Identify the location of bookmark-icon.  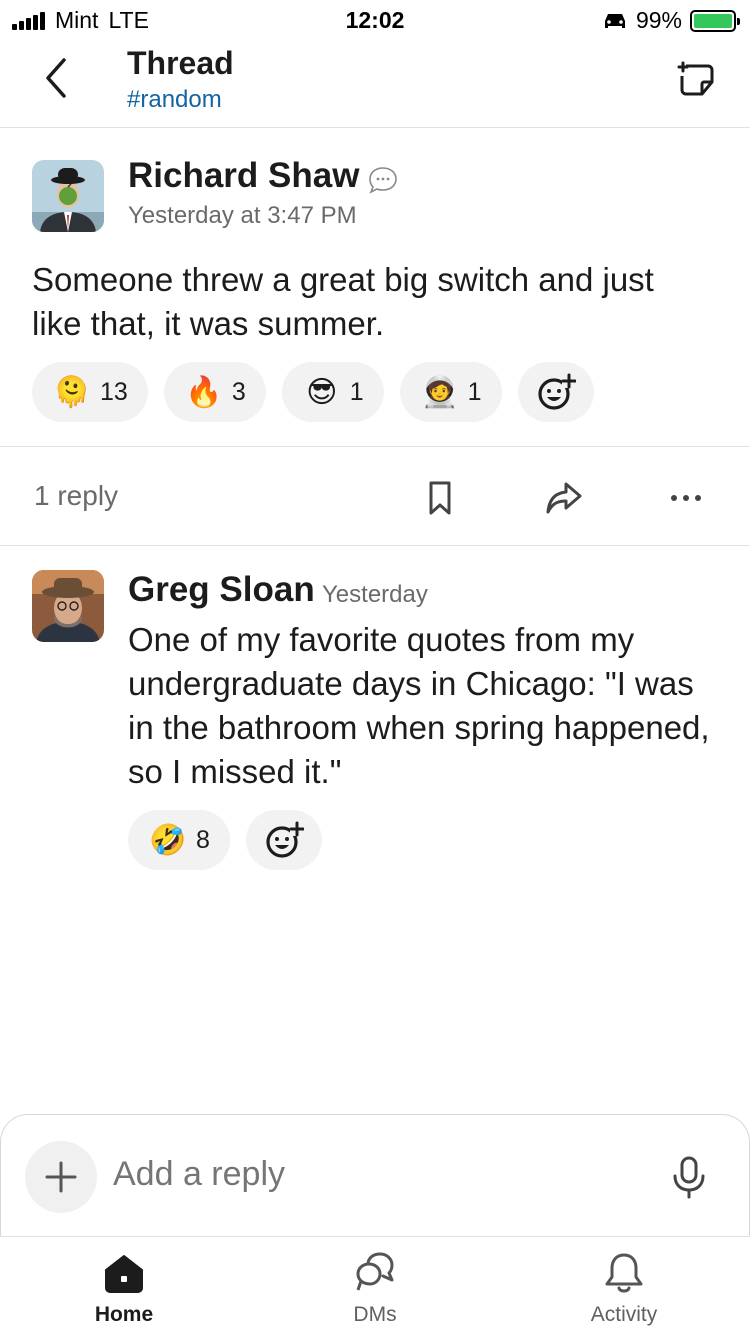
(440, 498).